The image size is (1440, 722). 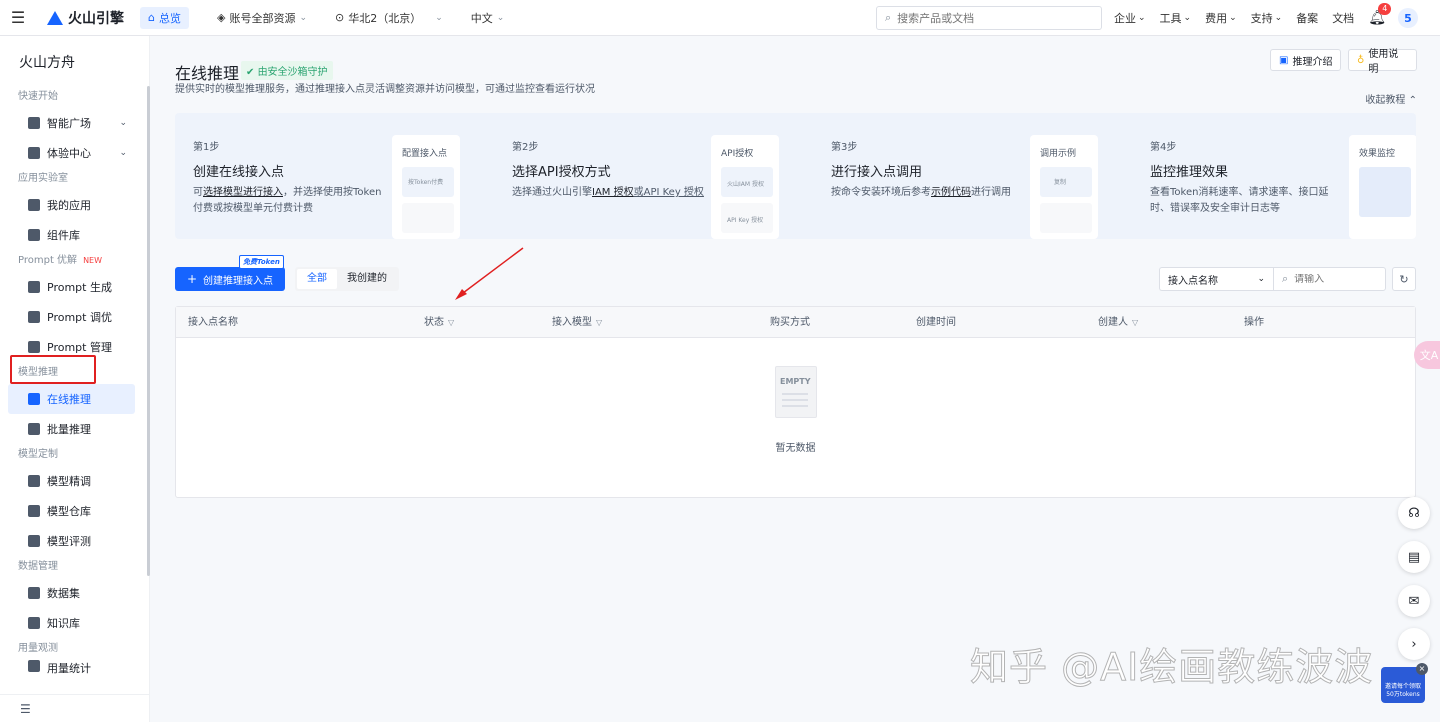 What do you see at coordinates (34, 153) in the screenshot?
I see `monitor-icon` at bounding box center [34, 153].